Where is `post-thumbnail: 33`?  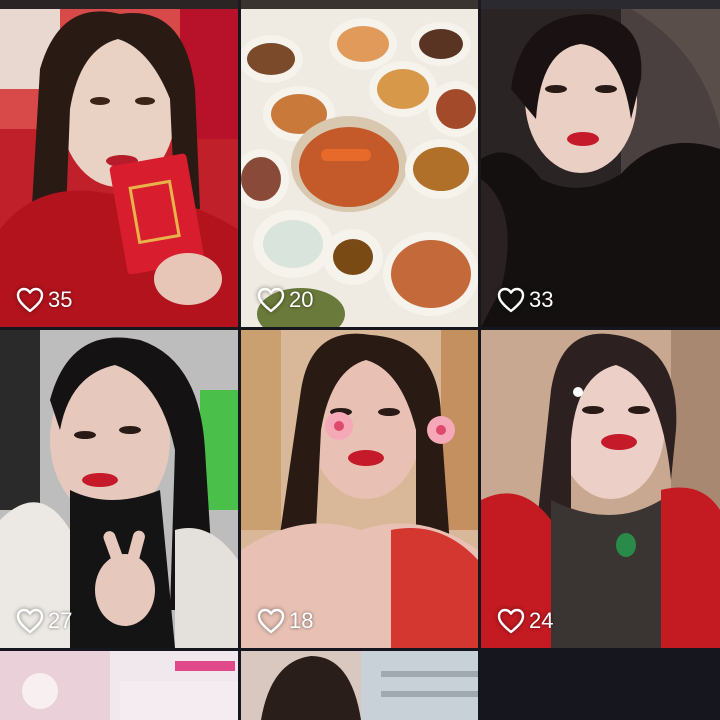 post-thumbnail: 33 is located at coordinates (600, 168).